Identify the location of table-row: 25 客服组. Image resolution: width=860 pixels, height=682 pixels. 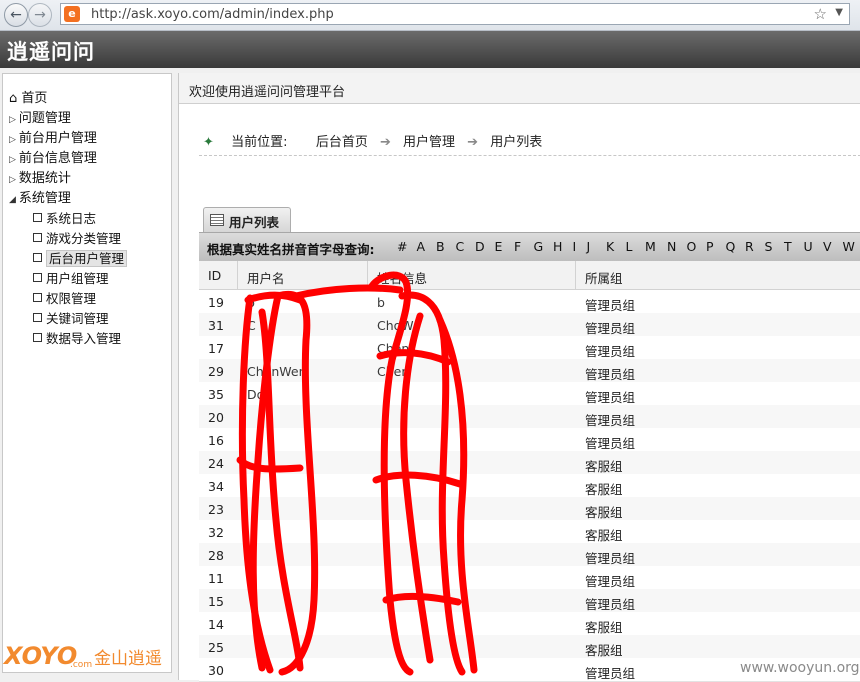
(529, 647).